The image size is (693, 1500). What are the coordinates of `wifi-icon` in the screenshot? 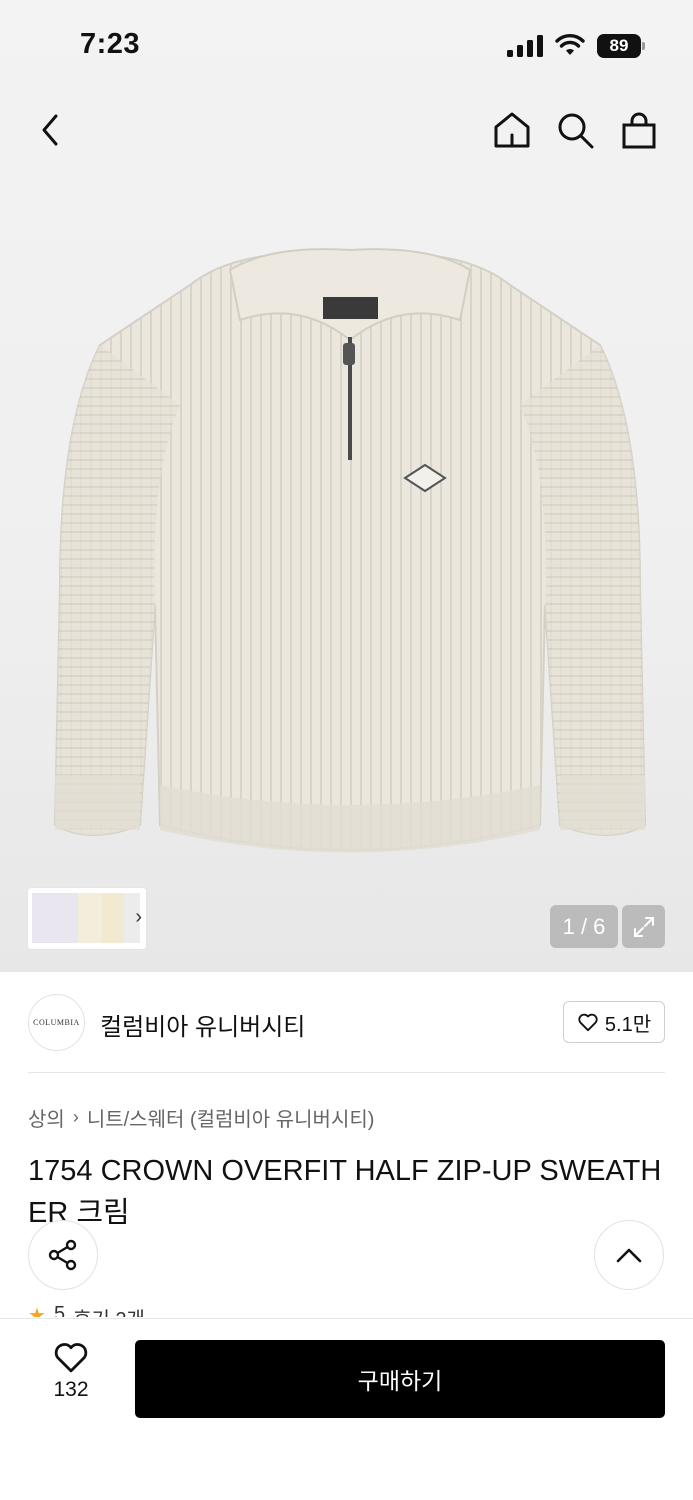 It's located at (570, 44).